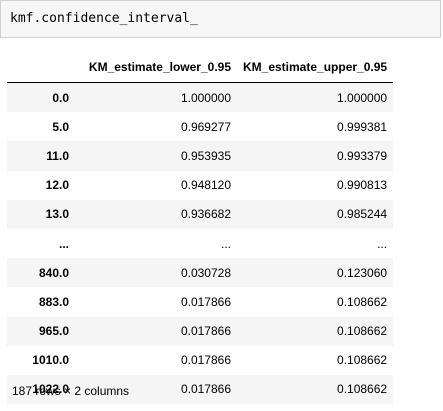  What do you see at coordinates (362, 126) in the screenshot?
I see `cell-upper: 0.999381` at bounding box center [362, 126].